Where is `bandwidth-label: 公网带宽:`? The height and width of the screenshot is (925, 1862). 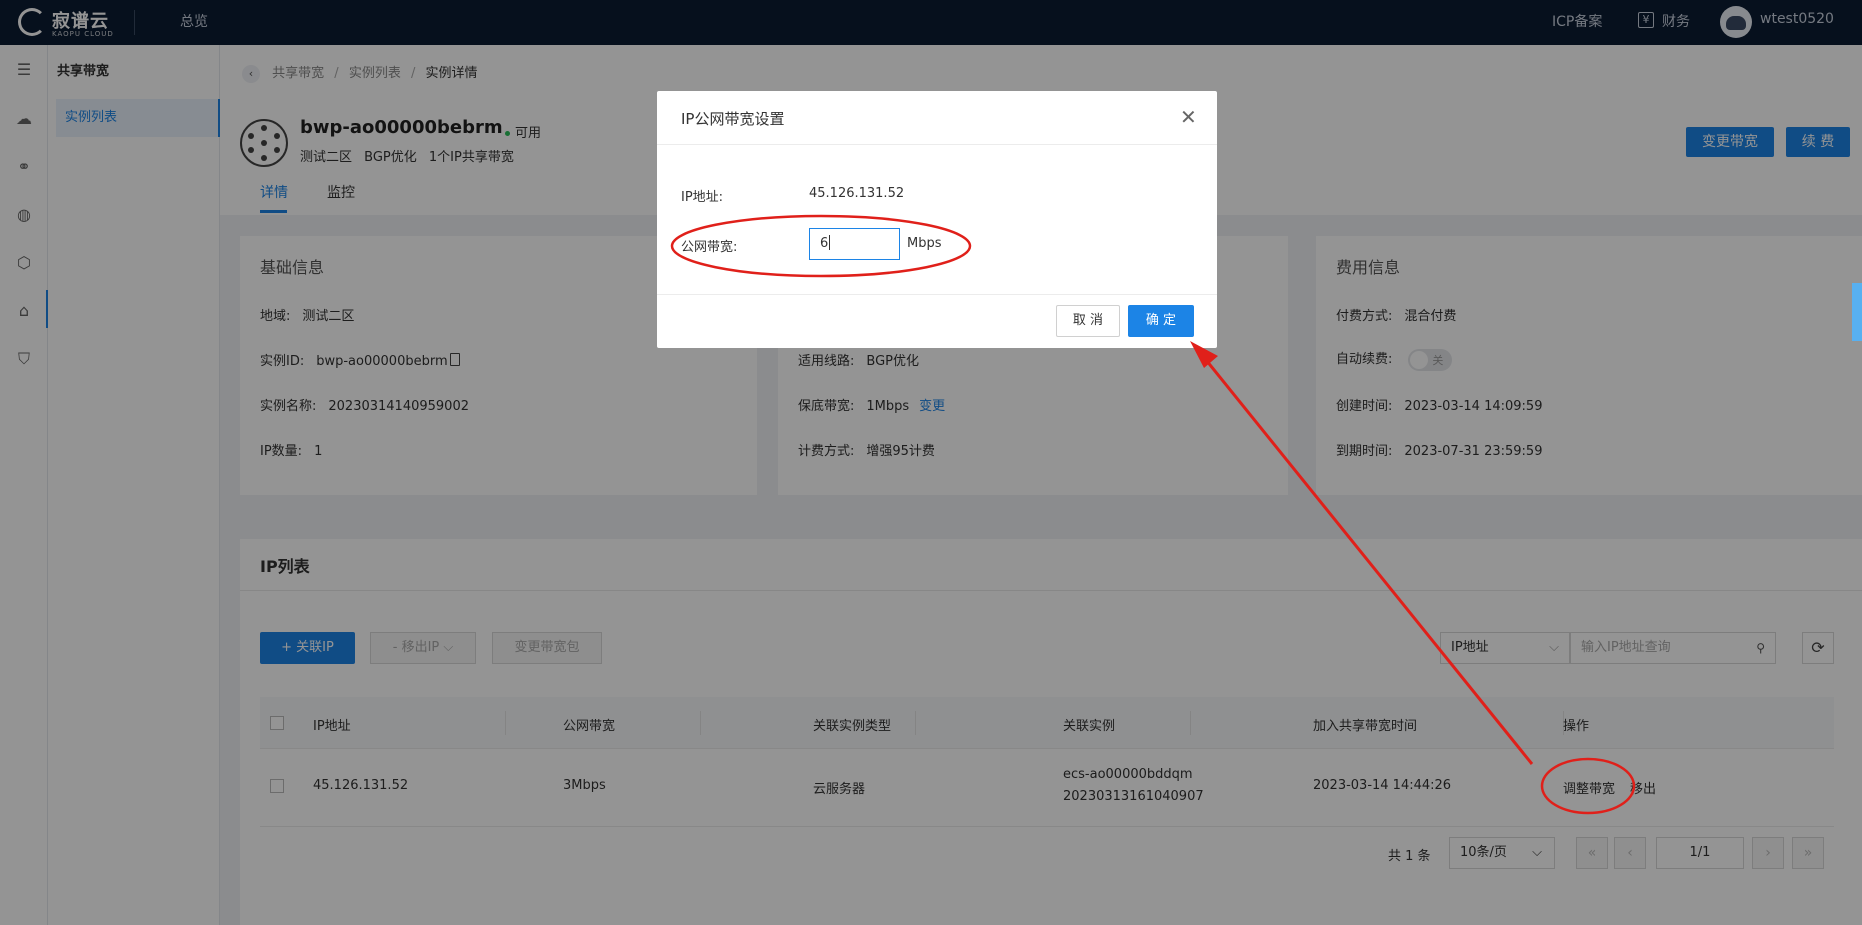
bandwidth-label: 公网带宽: is located at coordinates (709, 247).